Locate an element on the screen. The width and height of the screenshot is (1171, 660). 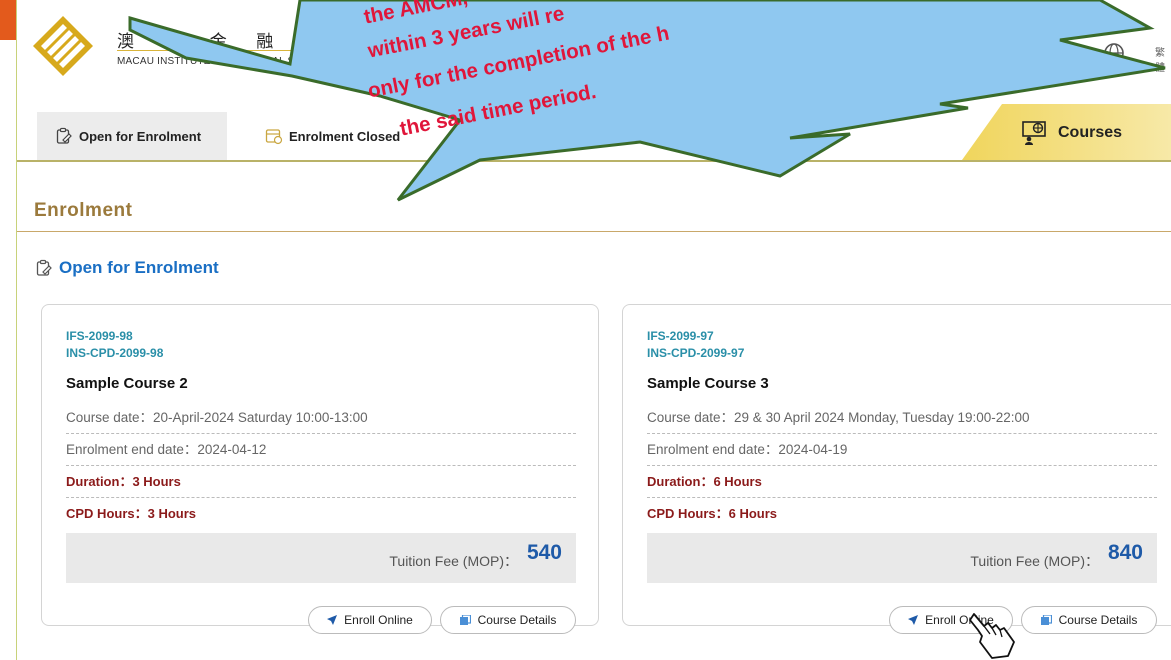
calendar-clock-icon is located at coordinates (274, 137).